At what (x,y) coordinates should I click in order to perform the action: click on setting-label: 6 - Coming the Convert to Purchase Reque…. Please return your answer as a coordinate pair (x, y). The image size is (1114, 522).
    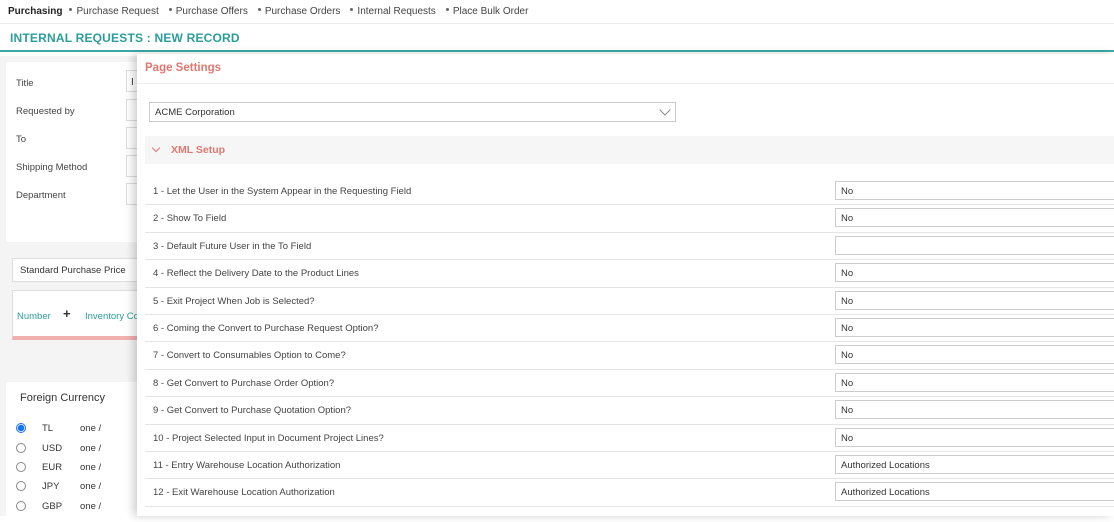
    Looking at the image, I should click on (266, 328).